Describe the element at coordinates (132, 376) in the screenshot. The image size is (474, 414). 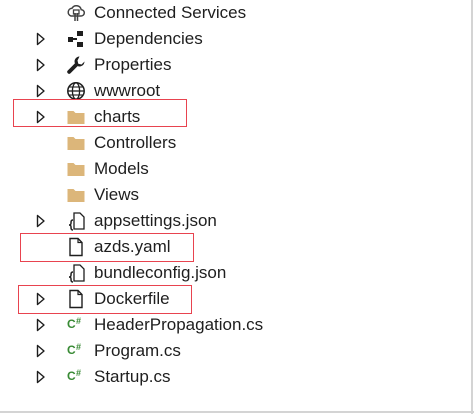
I see `tree-item-label: Startup.cs` at that location.